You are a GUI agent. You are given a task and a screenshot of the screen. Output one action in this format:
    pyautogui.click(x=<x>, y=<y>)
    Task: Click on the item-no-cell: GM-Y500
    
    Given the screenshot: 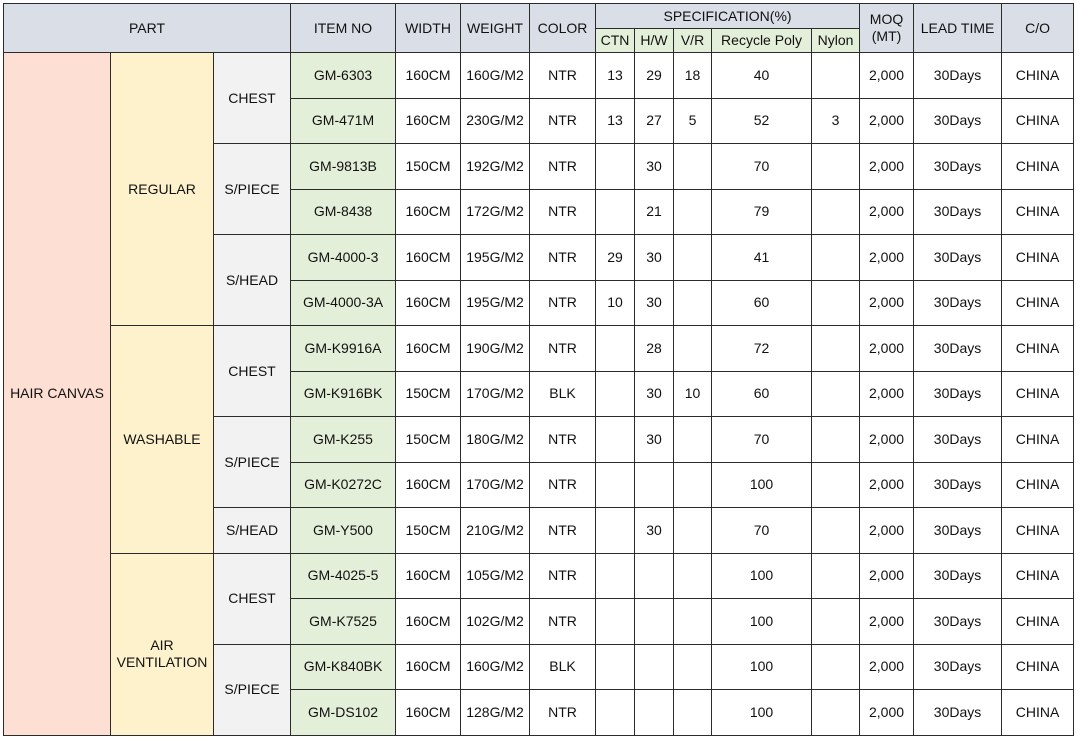 What is the action you would take?
    pyautogui.click(x=343, y=530)
    